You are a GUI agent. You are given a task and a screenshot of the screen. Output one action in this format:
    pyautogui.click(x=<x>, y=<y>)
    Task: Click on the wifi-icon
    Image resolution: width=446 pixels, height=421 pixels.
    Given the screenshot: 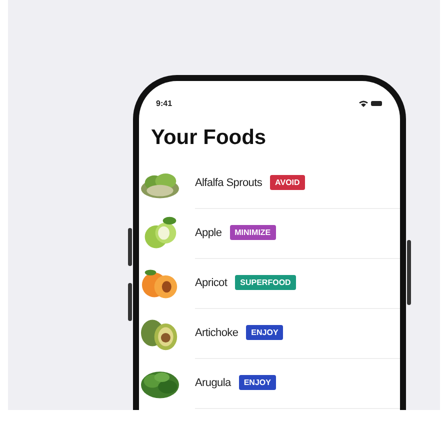 What is the action you would take?
    pyautogui.click(x=363, y=103)
    